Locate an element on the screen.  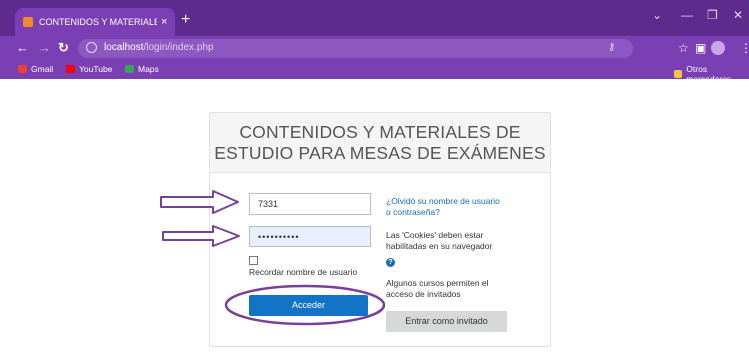
browser-toolbar: ← → ↻ localhost/login/index.php ⚷ ☆ ▣ ⋮ is located at coordinates (374, 48).